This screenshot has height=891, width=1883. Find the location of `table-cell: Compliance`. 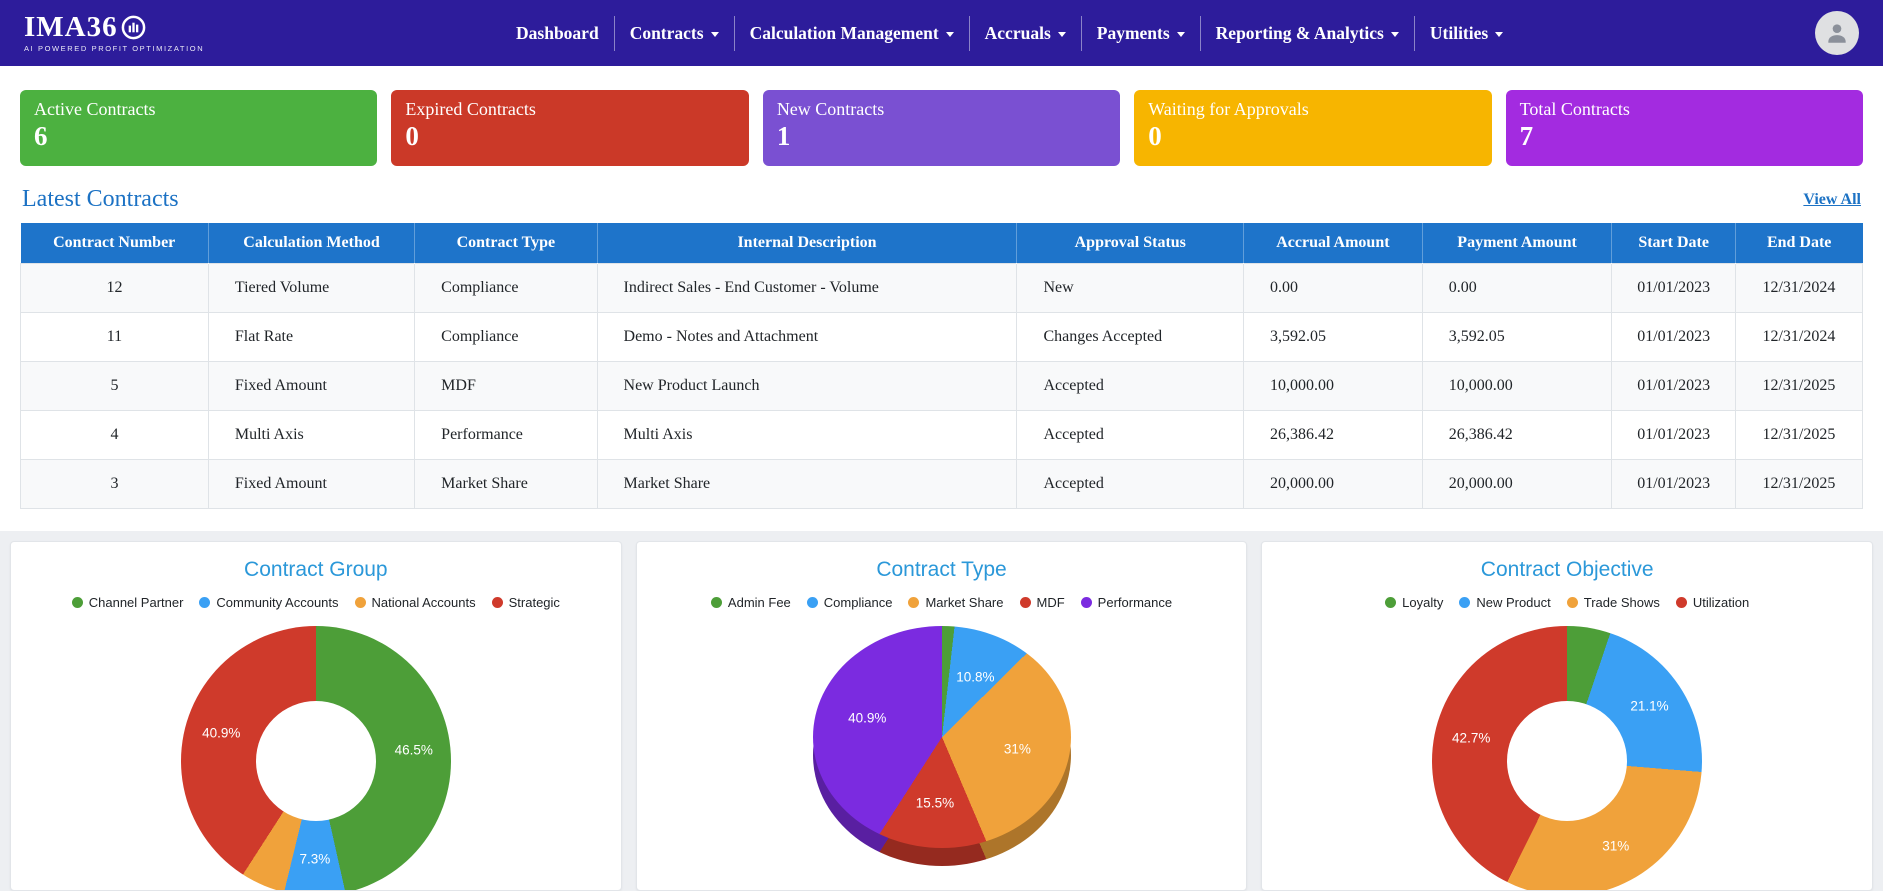

table-cell: Compliance is located at coordinates (506, 336).